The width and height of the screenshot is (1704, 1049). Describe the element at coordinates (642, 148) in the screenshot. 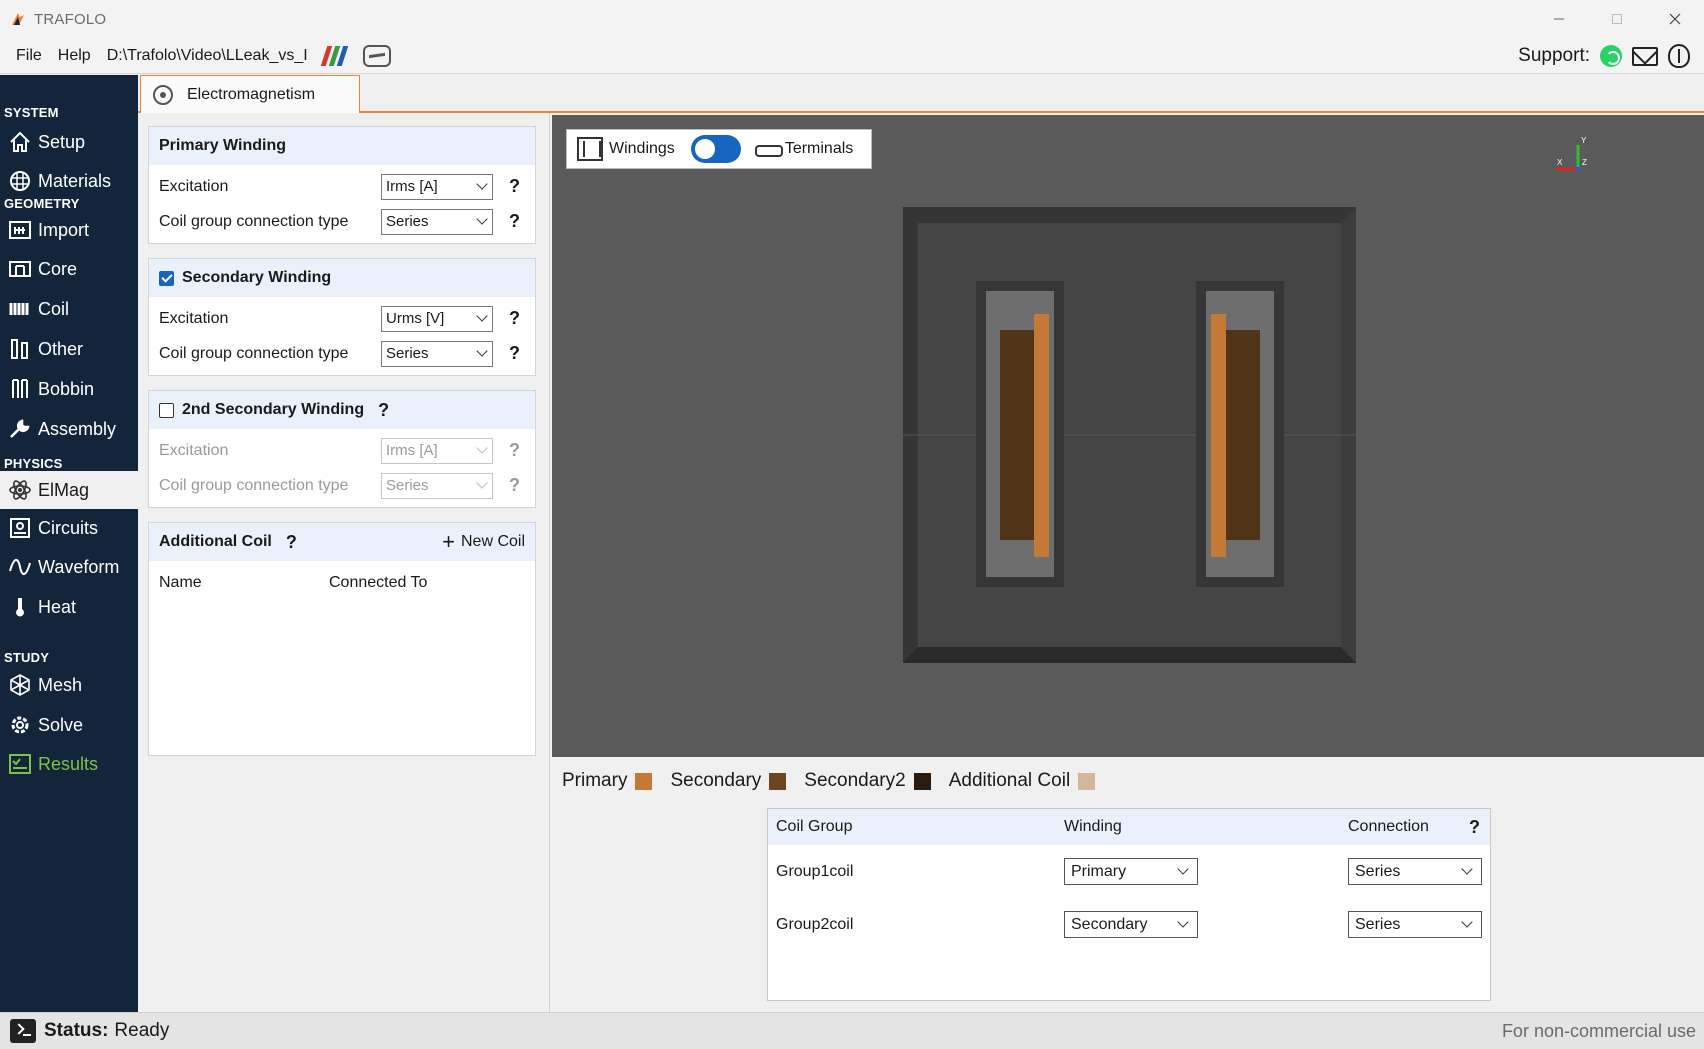

I see `windings-label: Windings` at that location.